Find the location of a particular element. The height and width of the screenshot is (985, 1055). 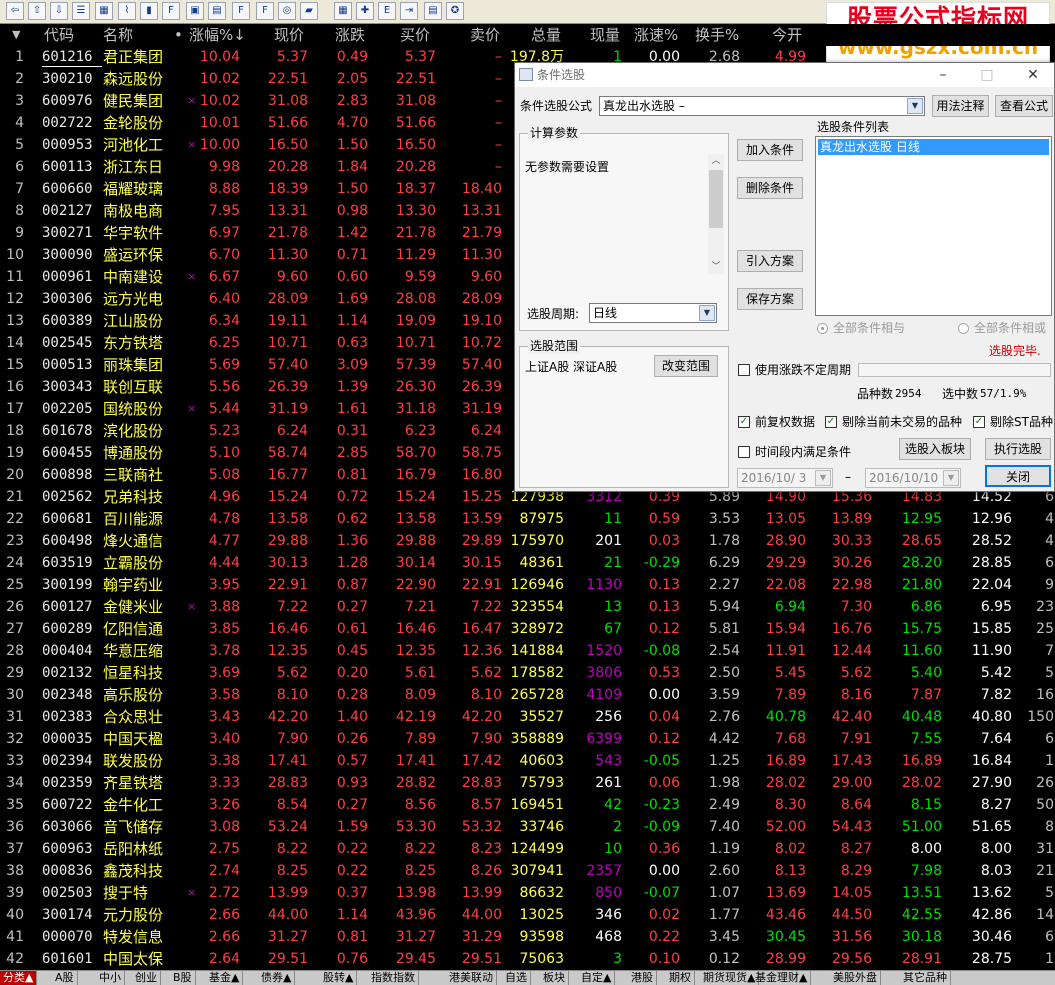

period-select: 日线 ▼ is located at coordinates (653, 313).